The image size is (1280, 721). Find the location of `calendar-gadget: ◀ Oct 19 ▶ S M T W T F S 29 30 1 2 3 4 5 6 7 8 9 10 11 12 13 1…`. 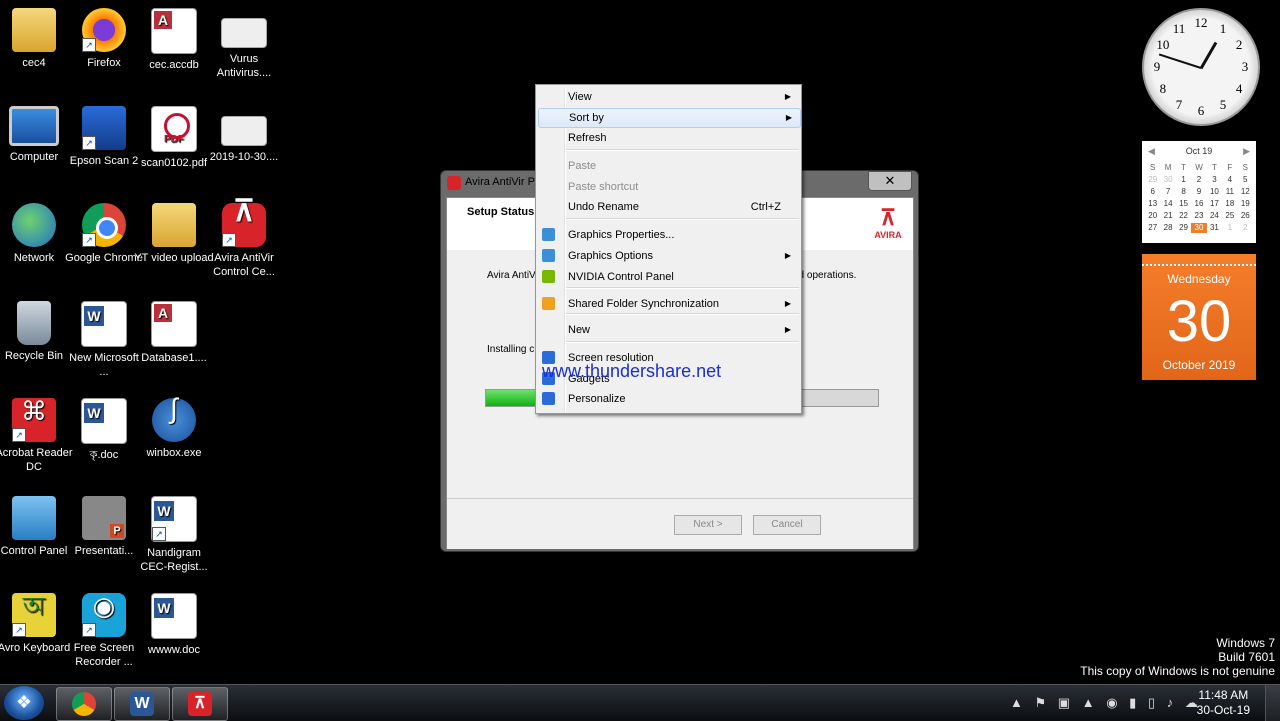

calendar-gadget: ◀ Oct 19 ▶ S M T W T F S 29 30 1 2 3 4 5 6 7 8 9 10 11 12 13 1… is located at coordinates (1199, 192).